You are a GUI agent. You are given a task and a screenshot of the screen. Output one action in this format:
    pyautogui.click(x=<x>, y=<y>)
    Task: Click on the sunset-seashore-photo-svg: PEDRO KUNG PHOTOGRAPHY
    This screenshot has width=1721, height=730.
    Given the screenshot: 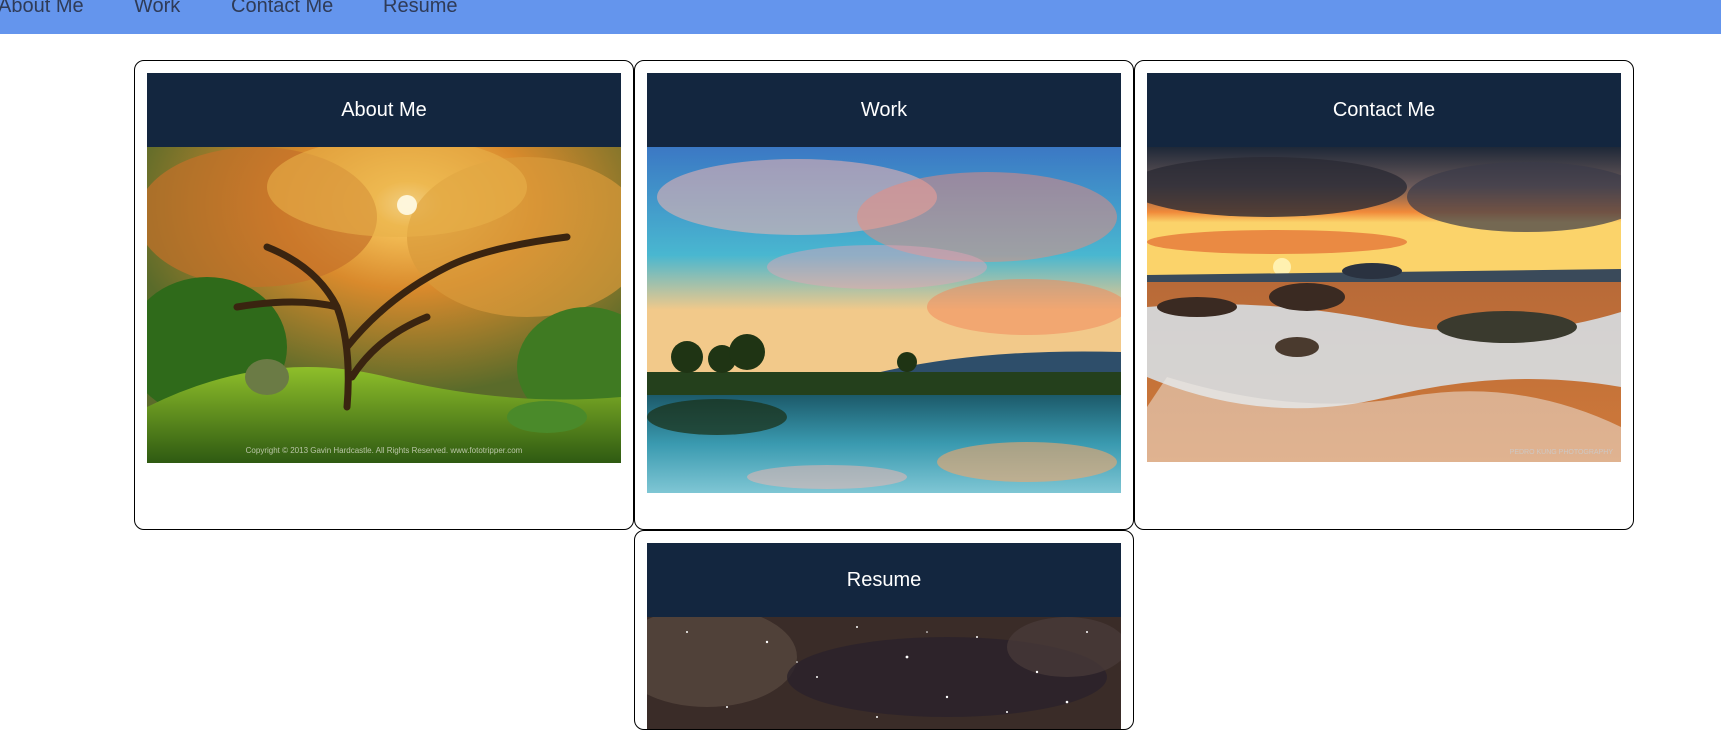 What is the action you would take?
    pyautogui.click(x=1384, y=304)
    